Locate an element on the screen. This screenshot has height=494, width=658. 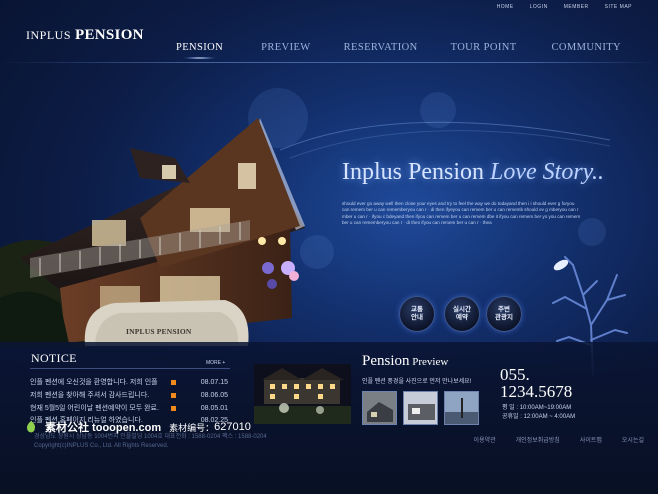
utility-link-login: LOGIN is located at coordinates (539, 7).